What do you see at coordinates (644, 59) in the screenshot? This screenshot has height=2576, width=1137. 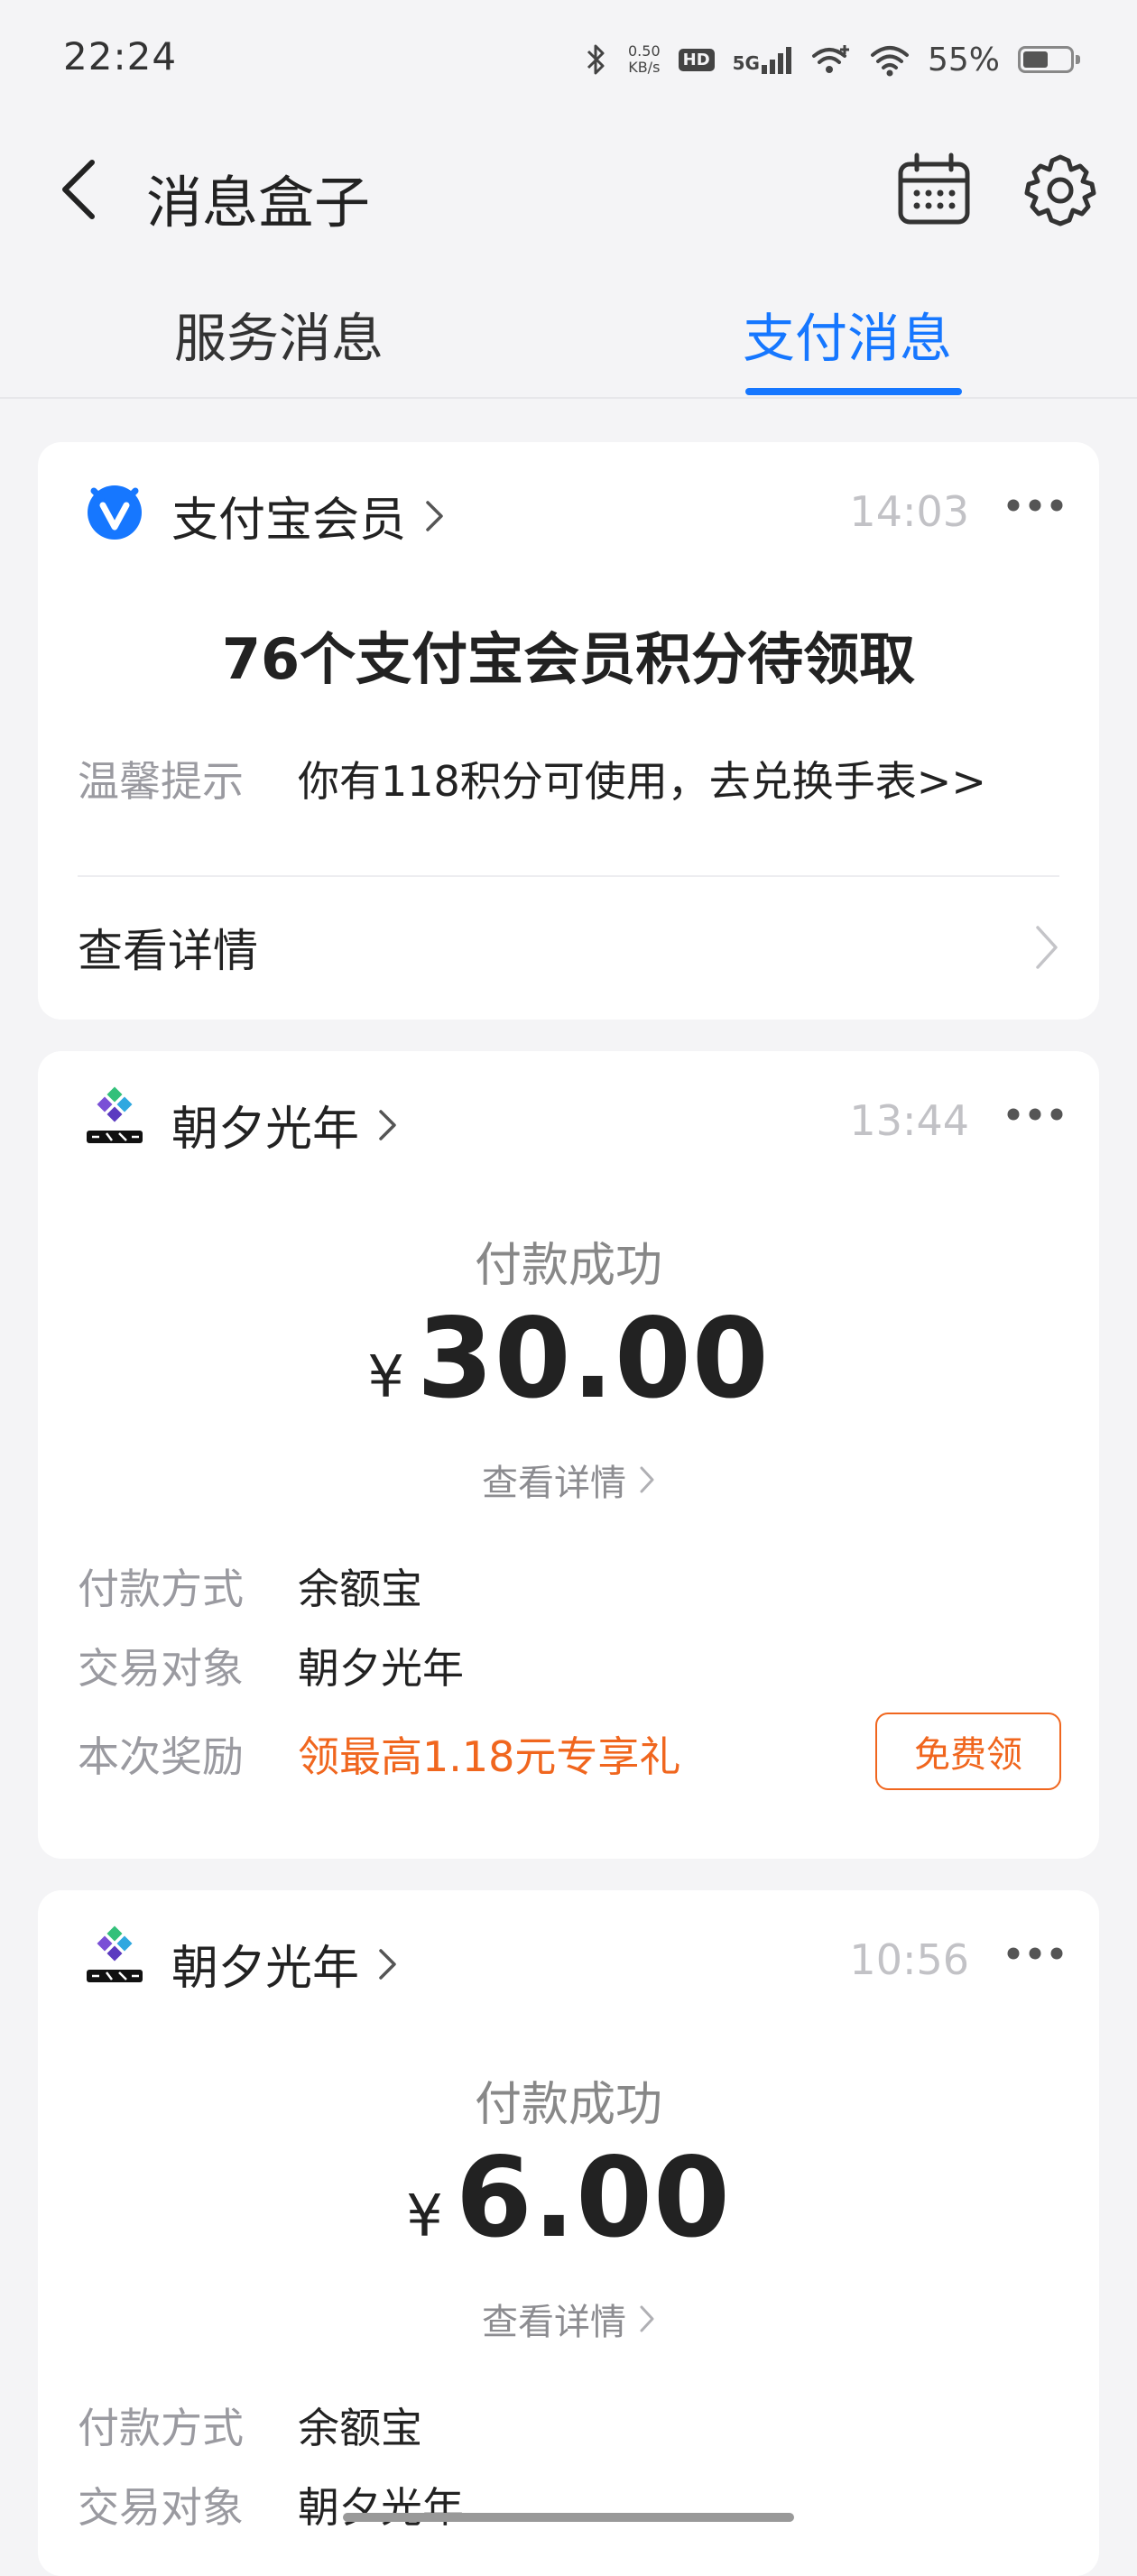 I see `net-speed: 0.50 KB/s` at bounding box center [644, 59].